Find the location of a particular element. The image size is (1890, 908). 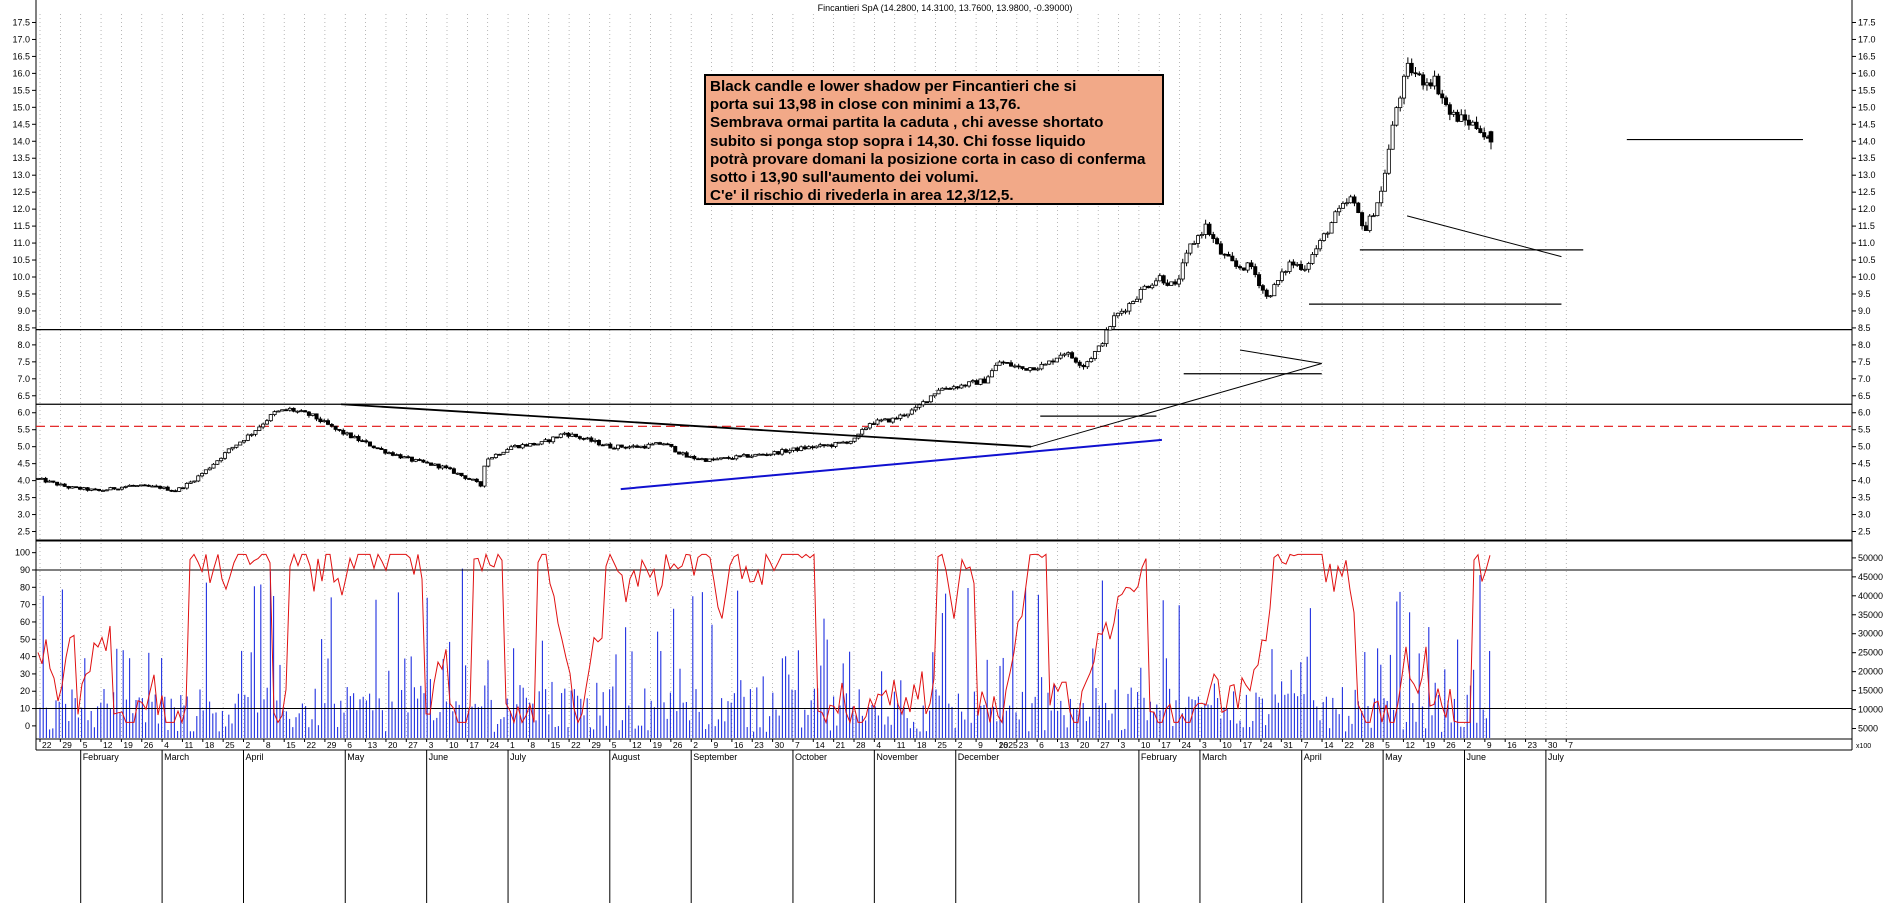

right-price-label: 13.0 is located at coordinates (1867, 175).